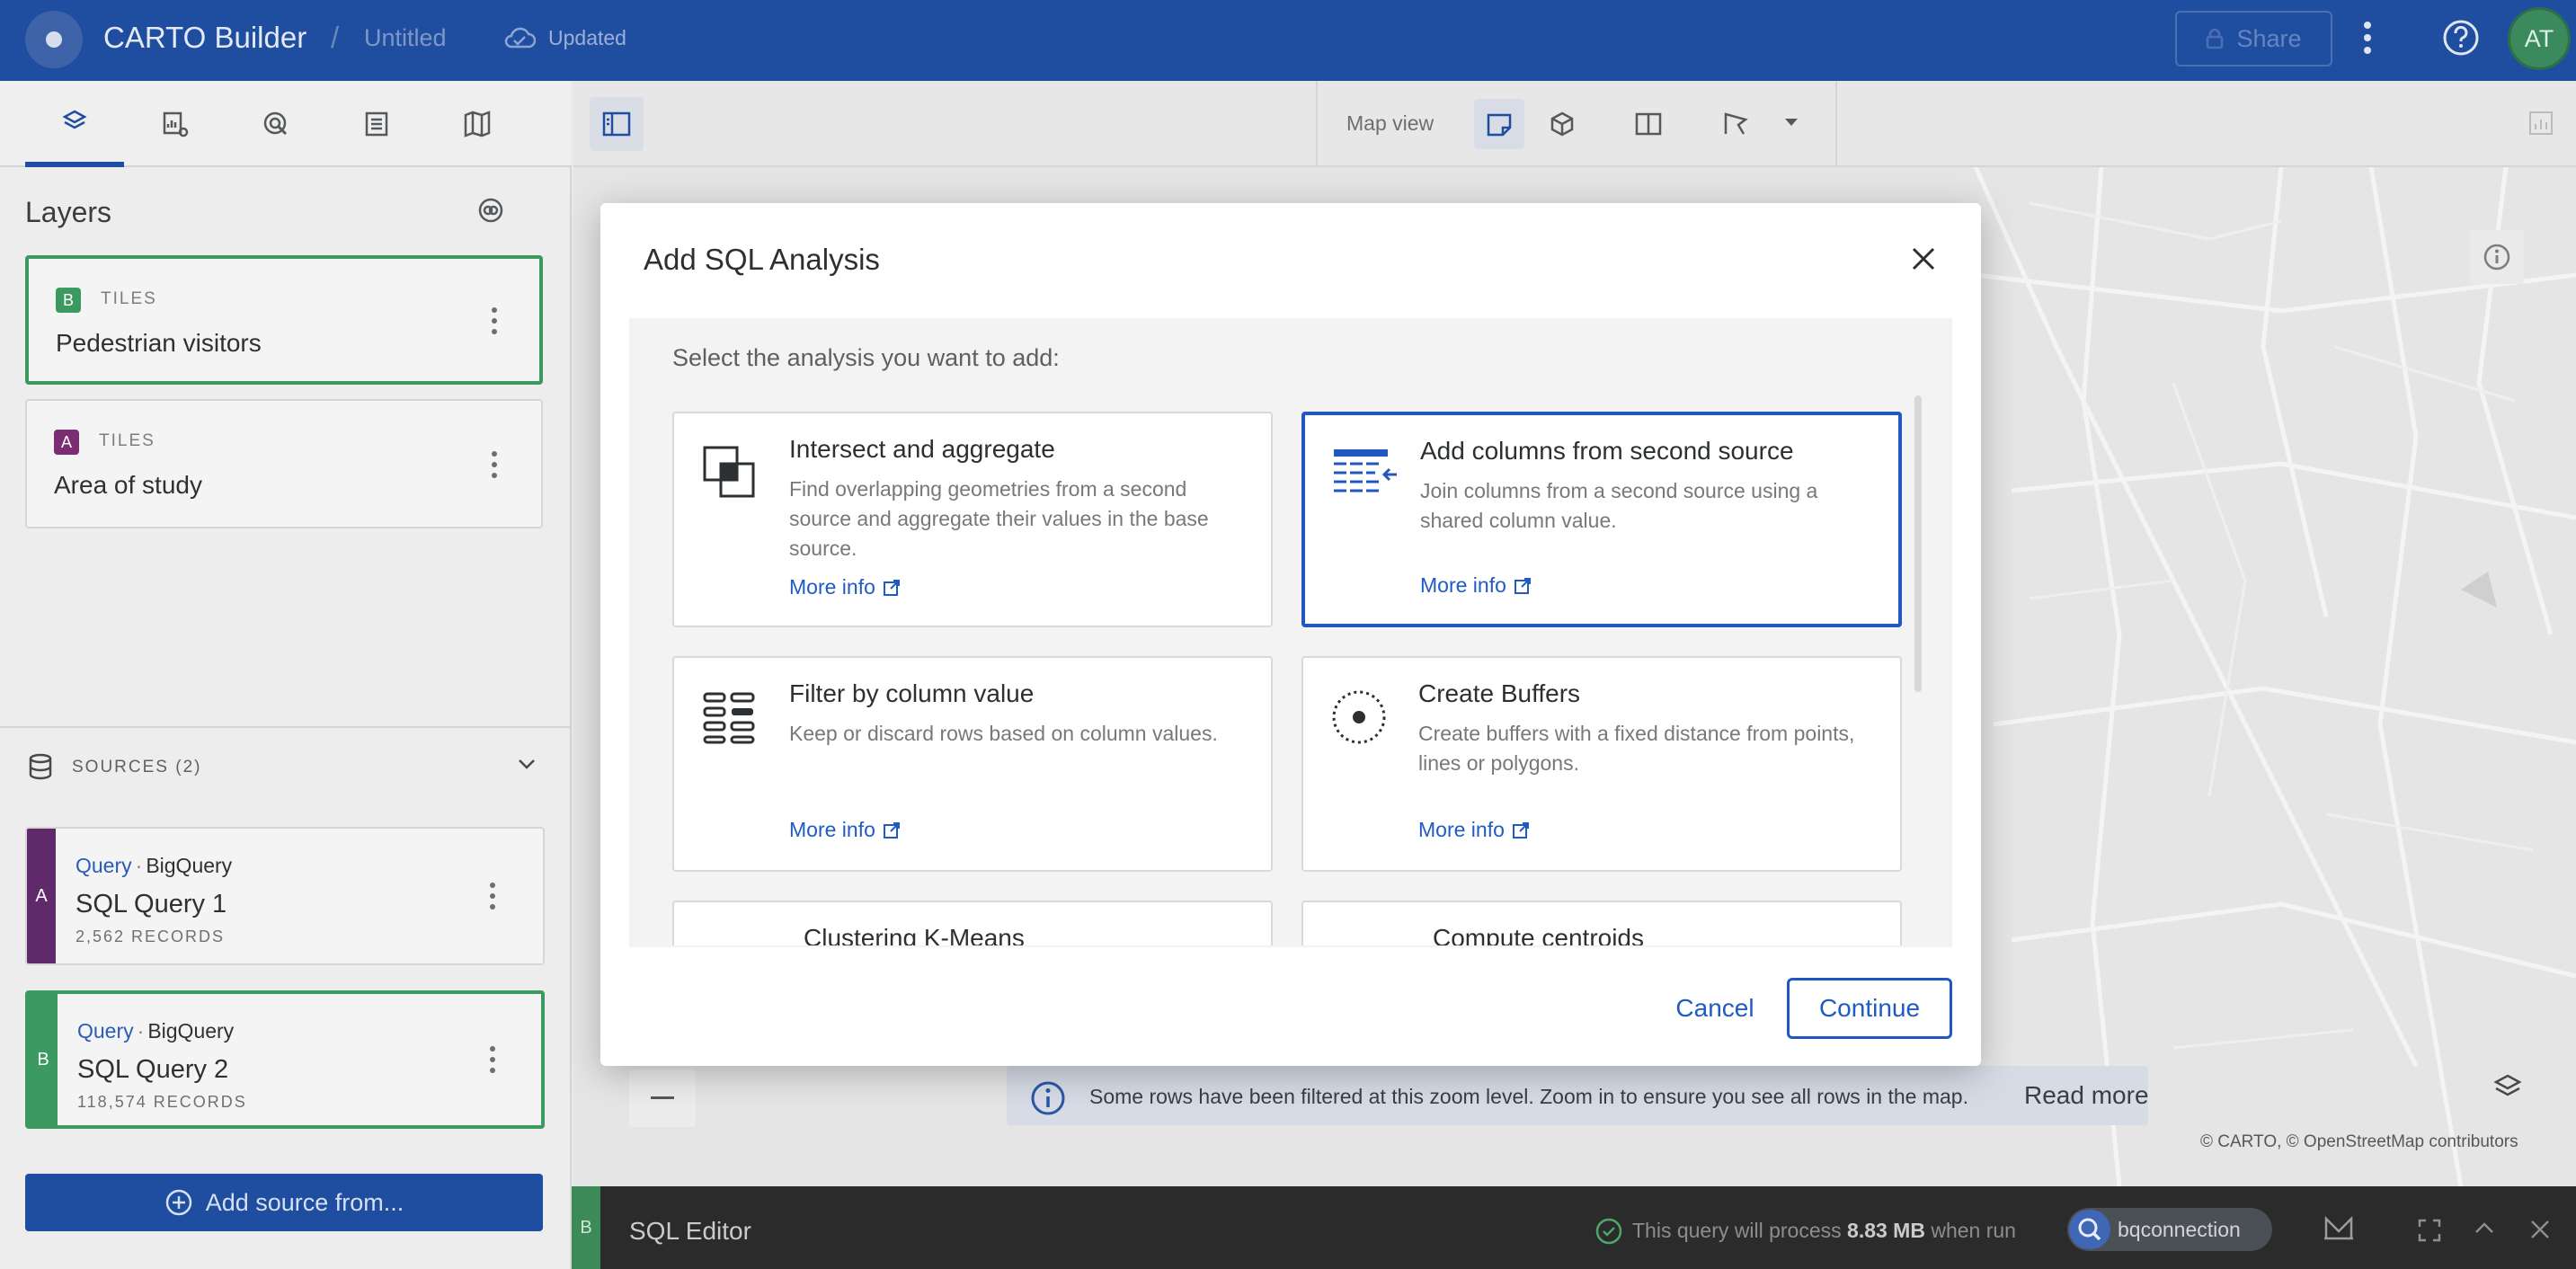 This screenshot has width=2576, height=1269. What do you see at coordinates (284, 464) in the screenshot?
I see `layer-card: A TILES Area of study` at bounding box center [284, 464].